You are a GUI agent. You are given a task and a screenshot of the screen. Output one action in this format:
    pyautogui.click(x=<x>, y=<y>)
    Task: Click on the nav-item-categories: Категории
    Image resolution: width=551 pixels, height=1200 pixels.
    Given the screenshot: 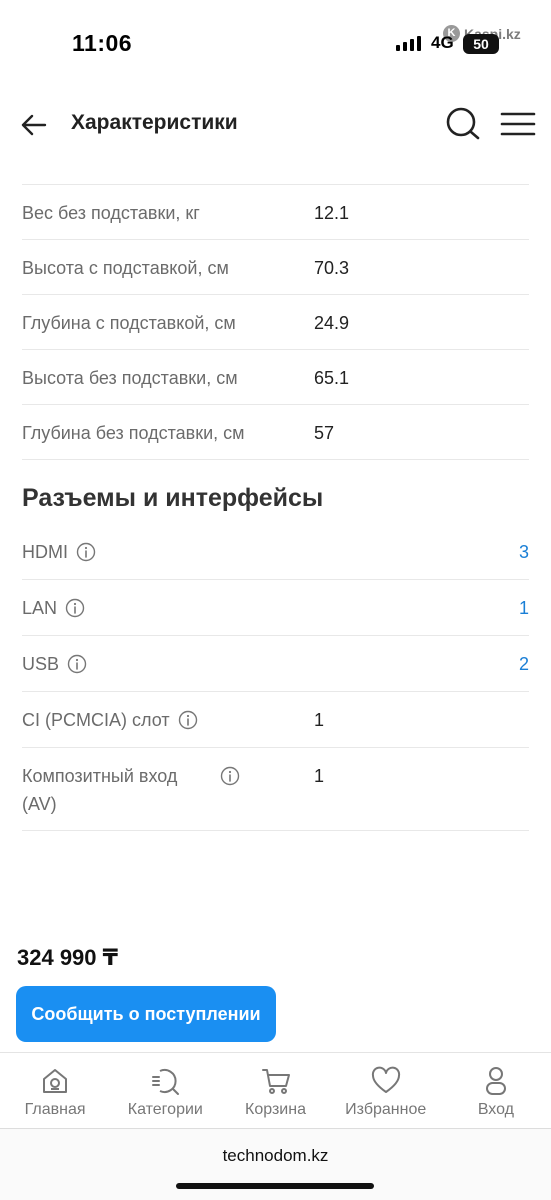 What is the action you would take?
    pyautogui.click(x=165, y=1090)
    